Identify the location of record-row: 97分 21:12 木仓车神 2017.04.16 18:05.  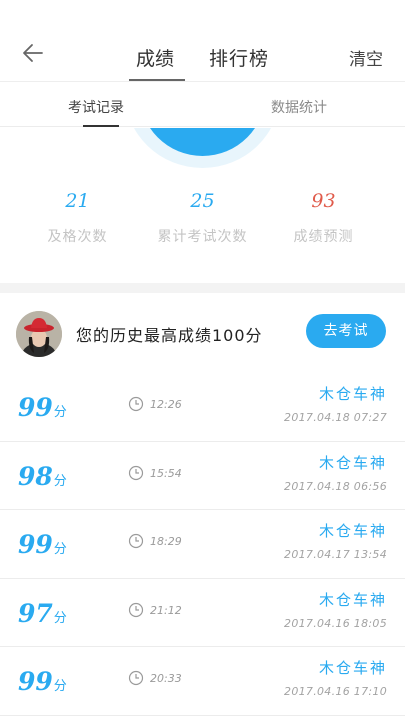
(202, 613).